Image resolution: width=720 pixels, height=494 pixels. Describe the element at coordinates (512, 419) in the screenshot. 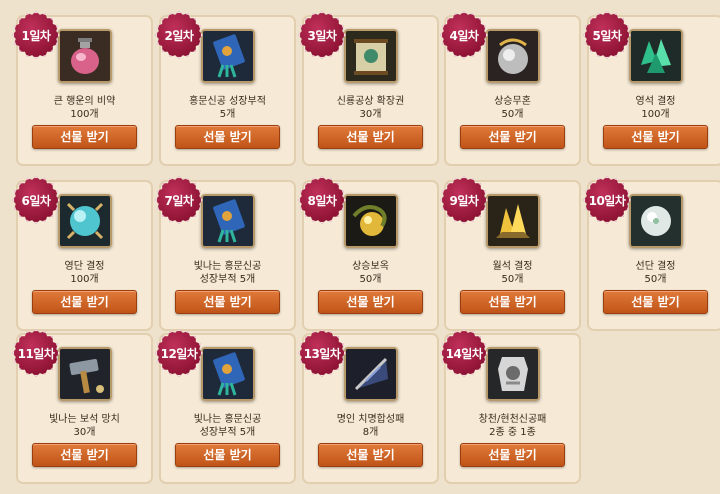

I see `item-name: 창천/현천신공패` at that location.